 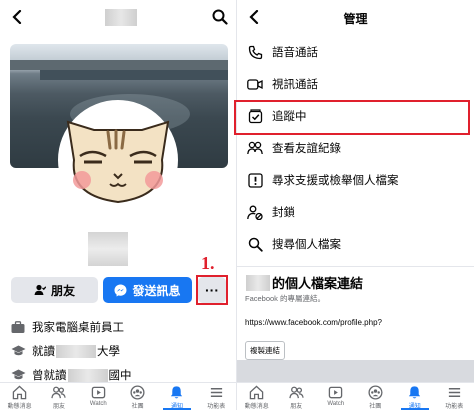 What do you see at coordinates (18, 327) in the screenshot?
I see `briefcase-icon` at bounding box center [18, 327].